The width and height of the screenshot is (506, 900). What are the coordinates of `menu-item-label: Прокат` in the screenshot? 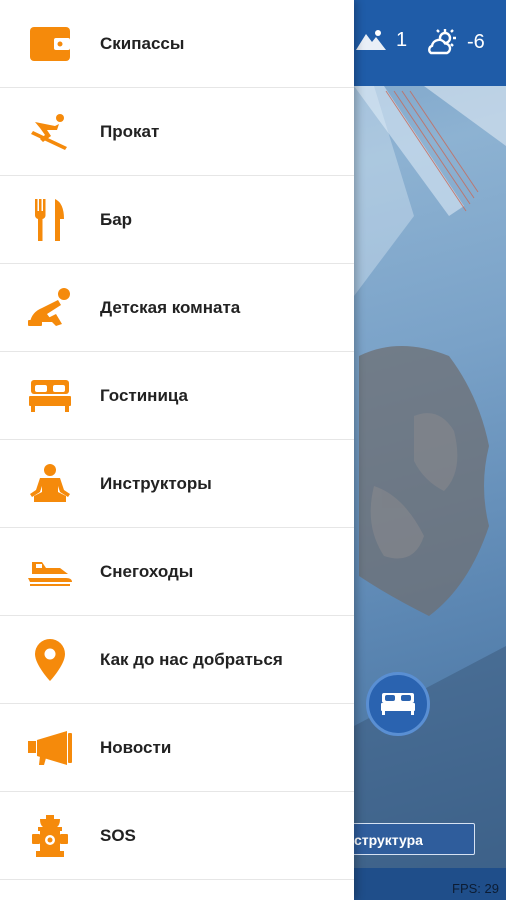 It's located at (130, 131).